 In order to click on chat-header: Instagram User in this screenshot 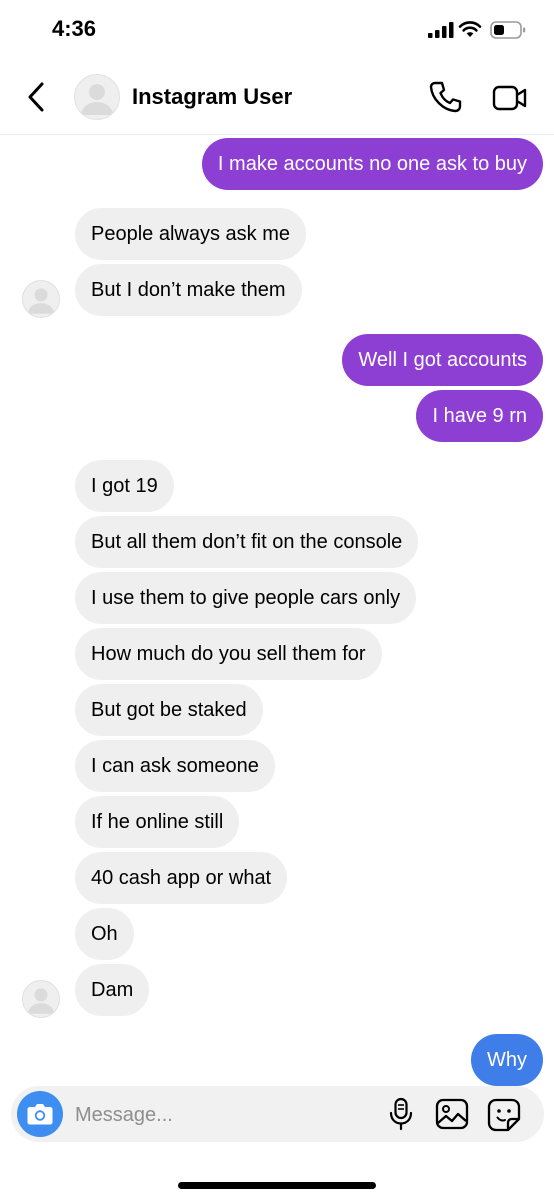, I will do `click(277, 98)`.